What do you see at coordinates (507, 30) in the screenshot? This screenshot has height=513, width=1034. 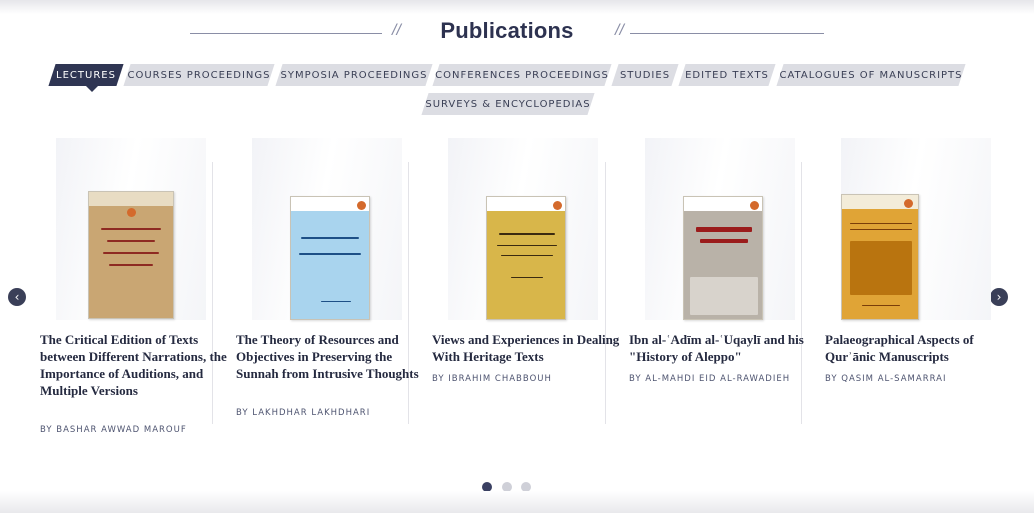 I see `page-title: Publications` at bounding box center [507, 30].